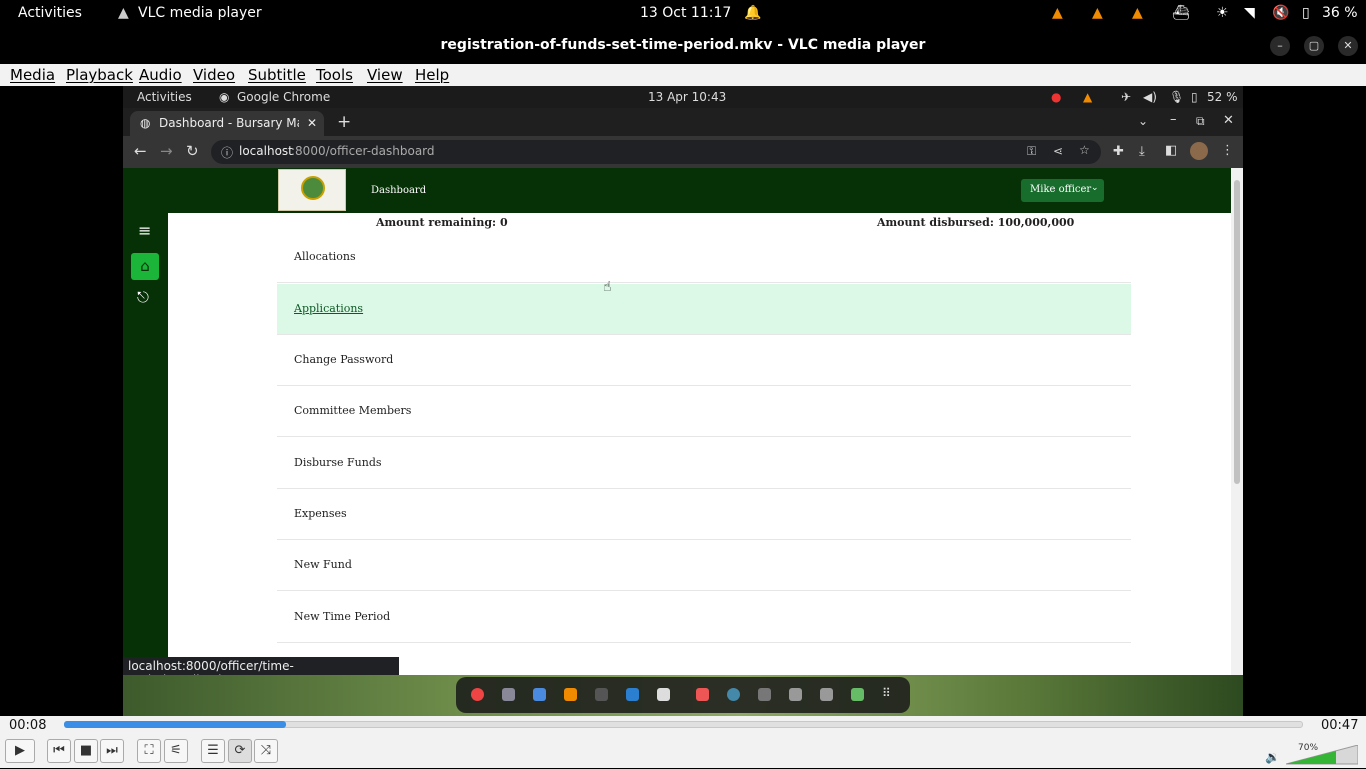  What do you see at coordinates (539, 694) in the screenshot?
I see `docs-dock-icon` at bounding box center [539, 694].